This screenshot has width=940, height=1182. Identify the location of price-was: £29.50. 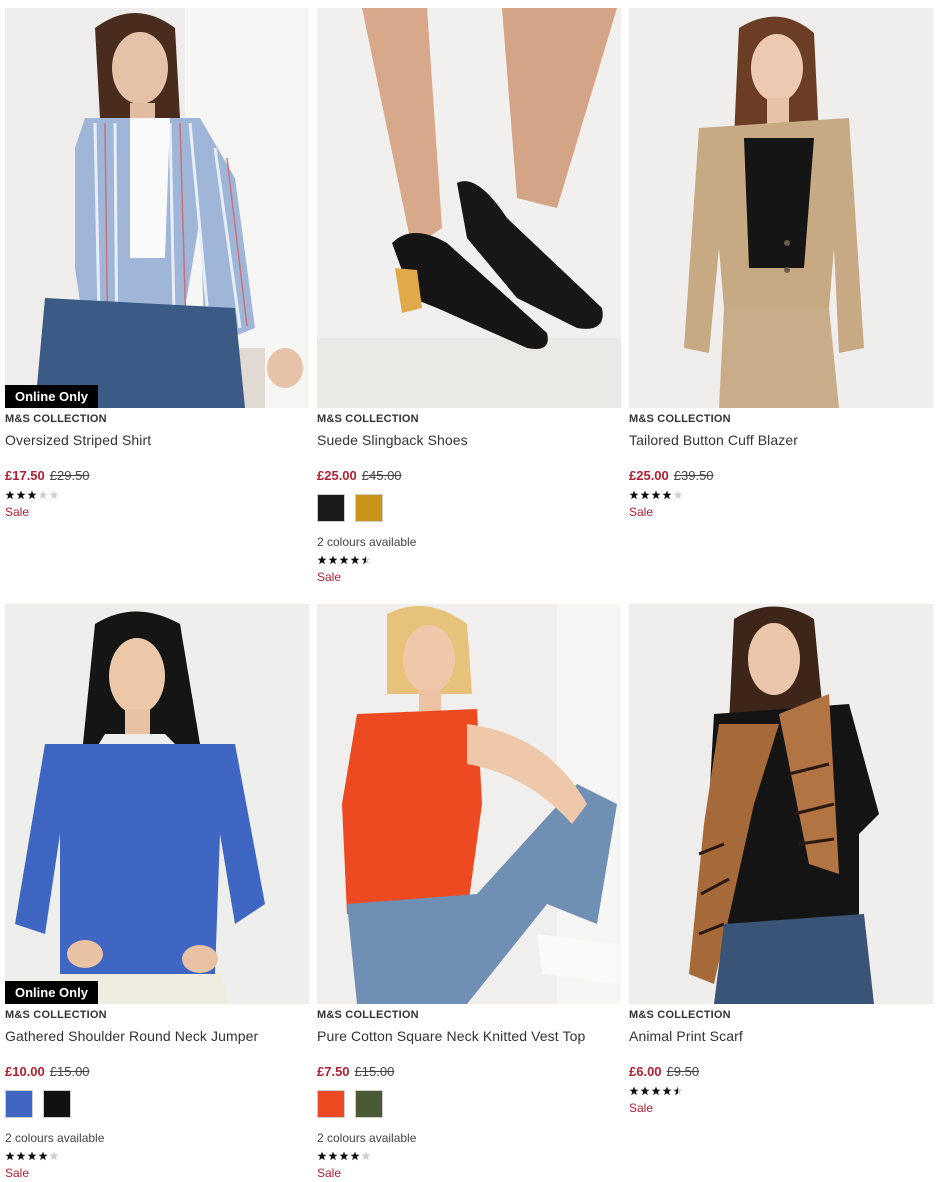
(69, 475).